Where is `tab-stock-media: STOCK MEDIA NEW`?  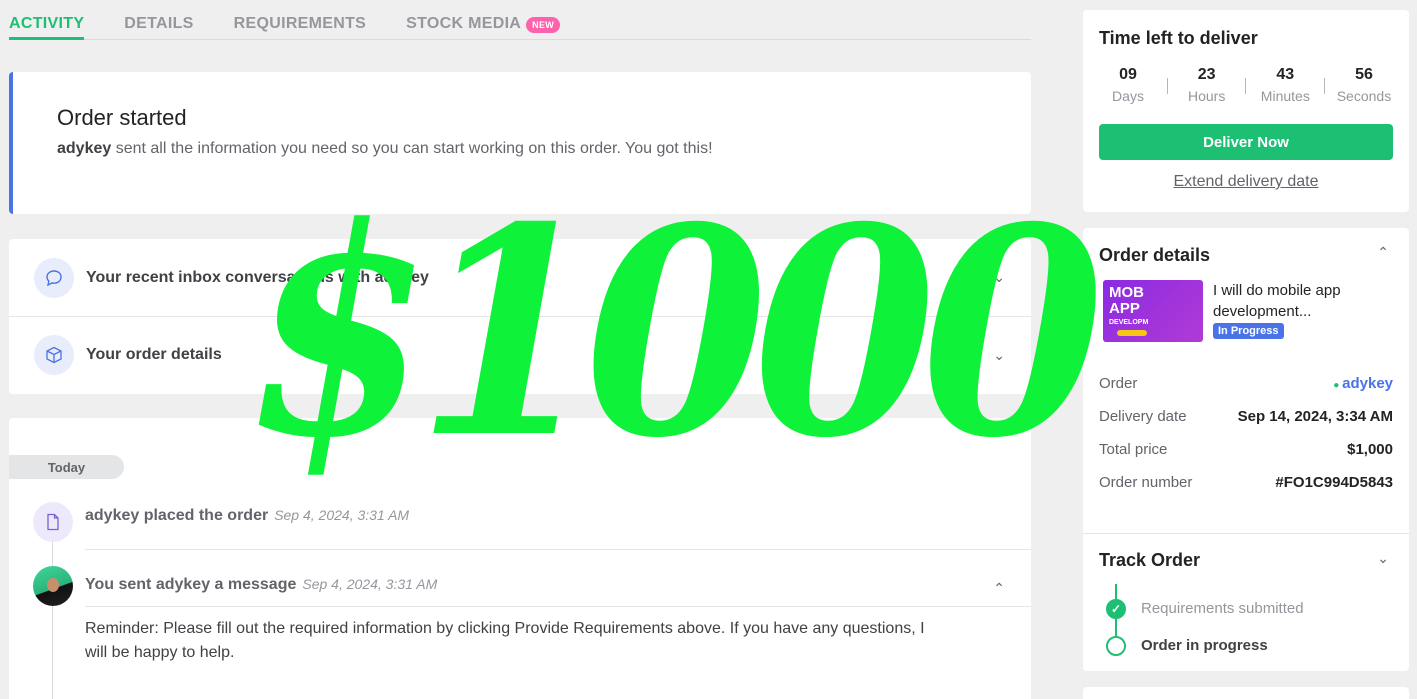
tab-stock-media: STOCK MEDIA NEW is located at coordinates (483, 20).